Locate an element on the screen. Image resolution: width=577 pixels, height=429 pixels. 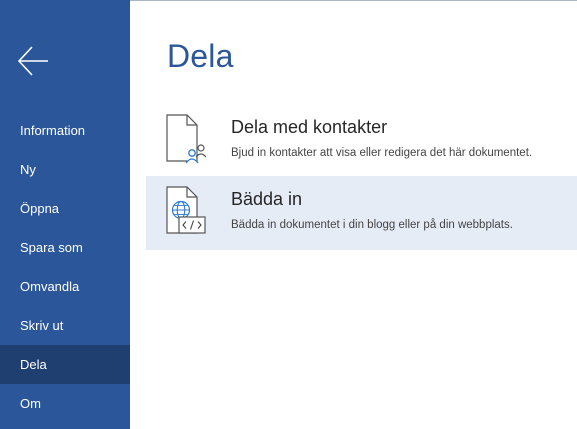
nav-item-new: Ny is located at coordinates (65, 169).